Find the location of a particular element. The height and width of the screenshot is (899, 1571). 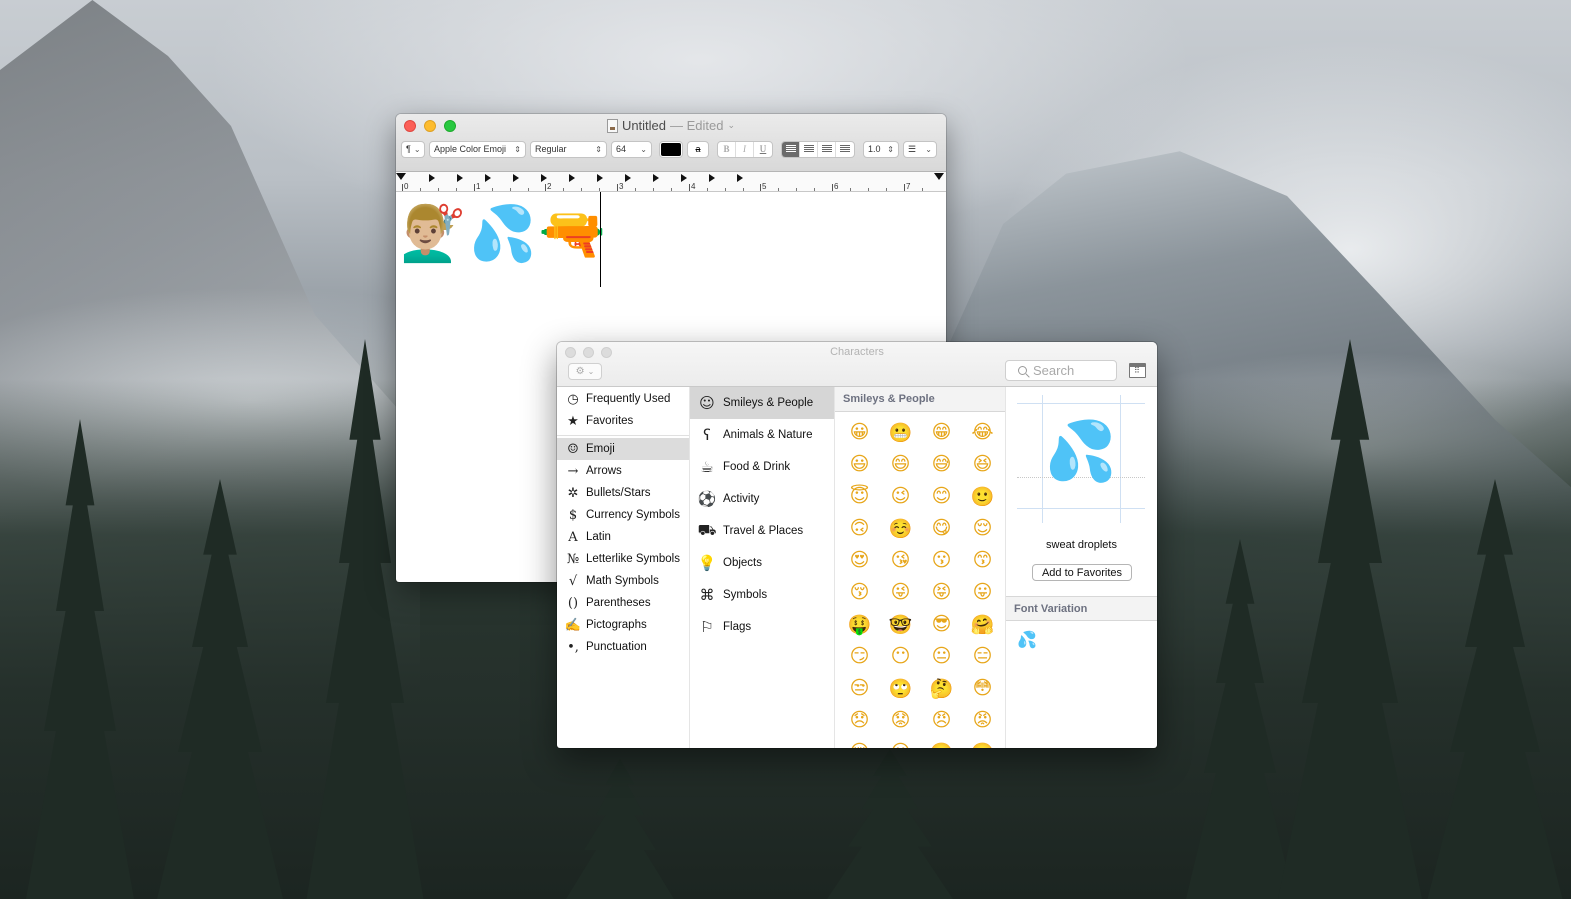

emoji-cell: 😂 is located at coordinates (982, 432).